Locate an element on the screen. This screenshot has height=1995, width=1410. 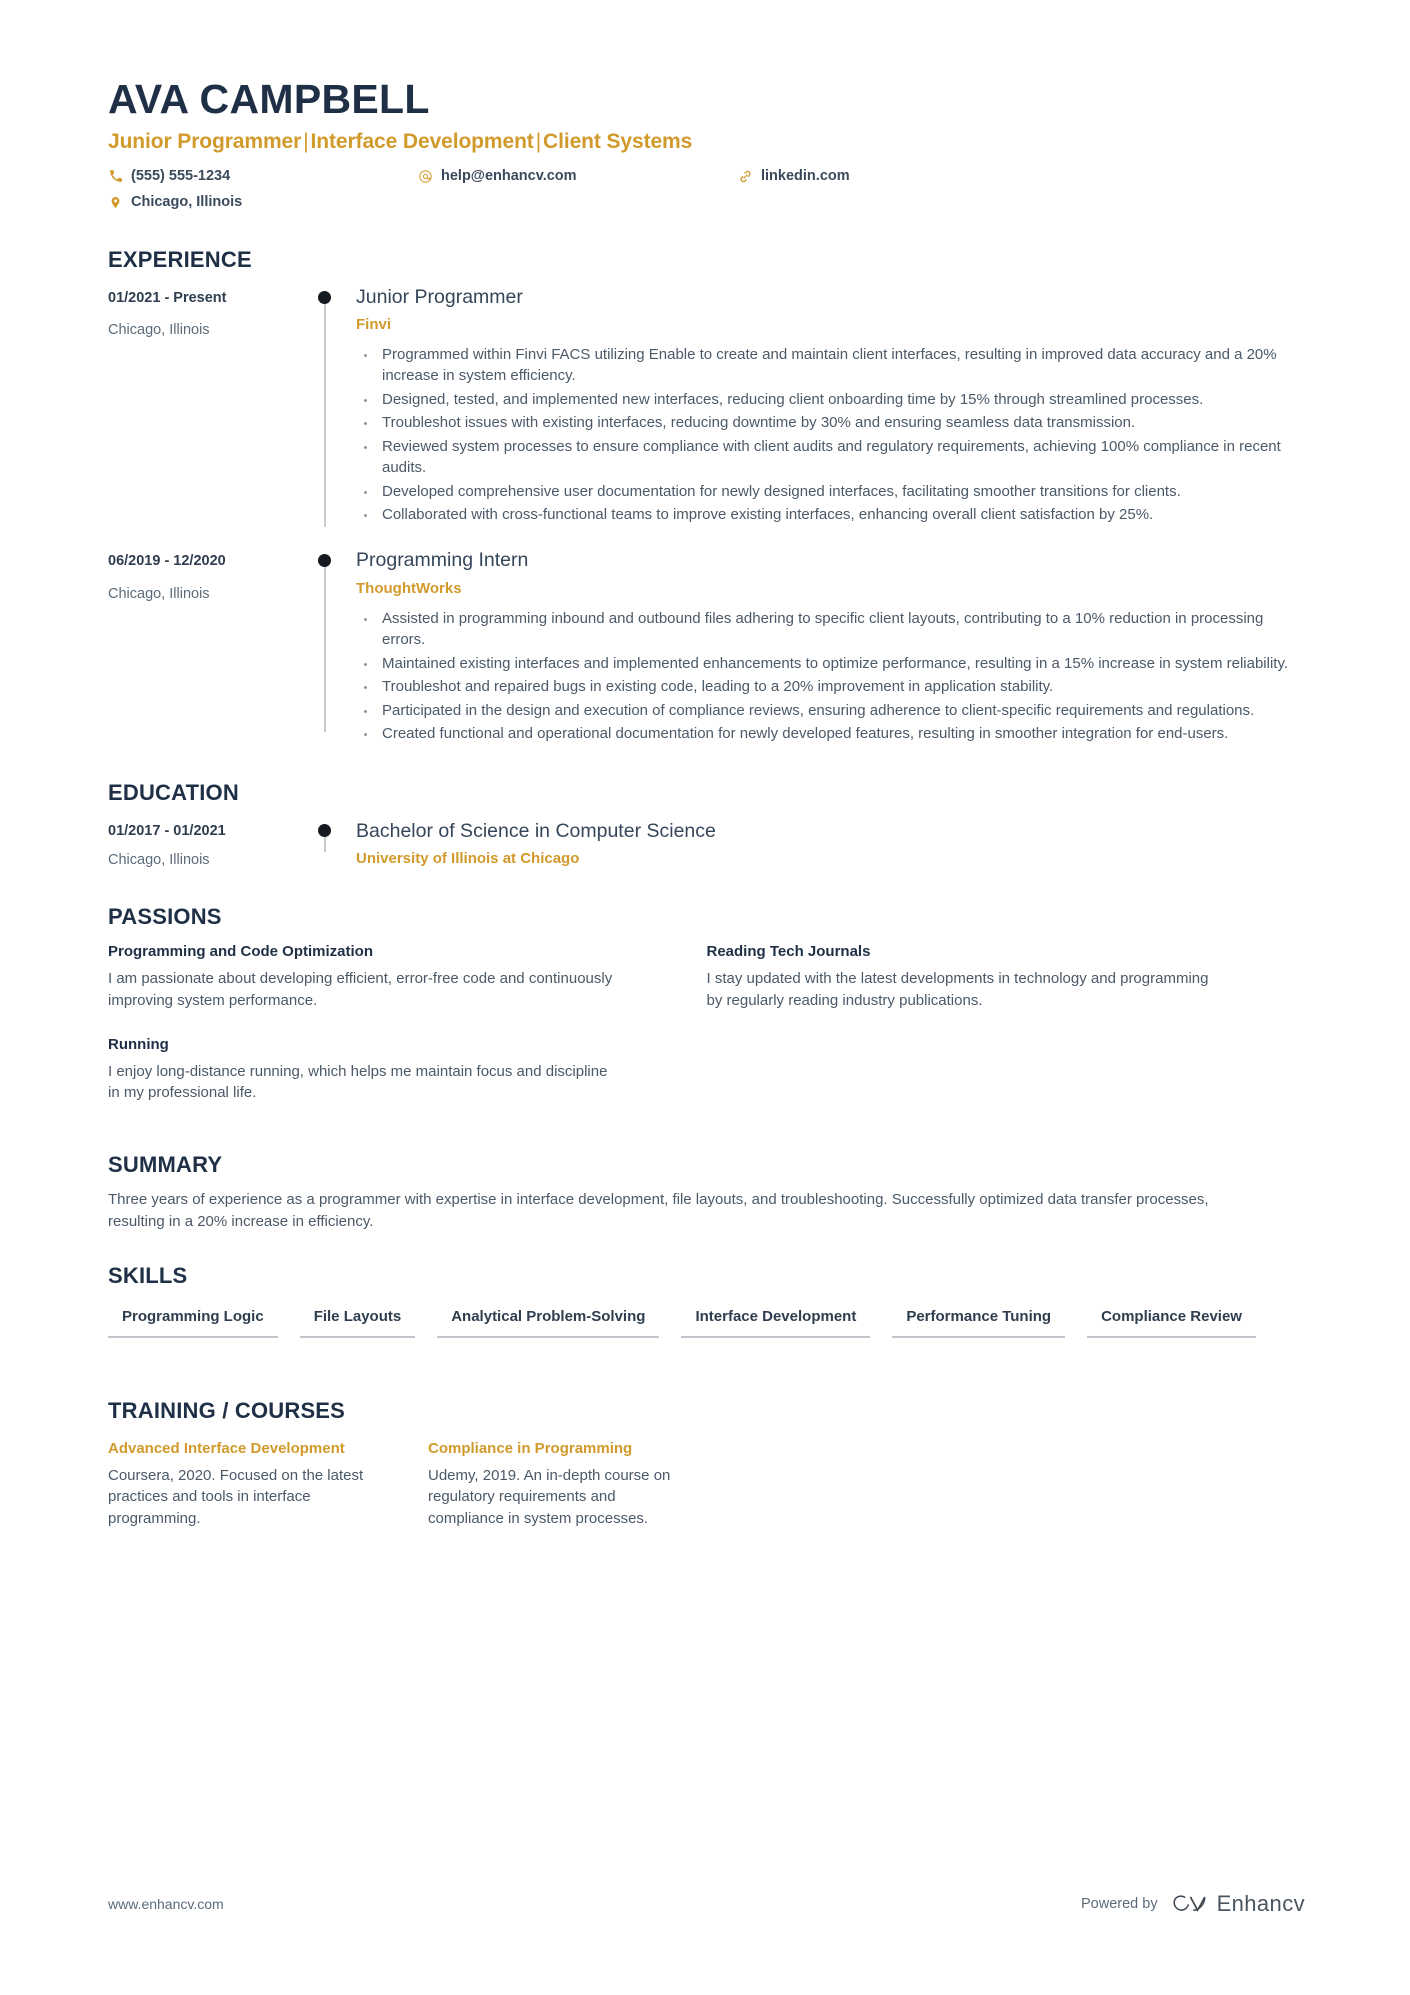
section-title-skills: SKILLS is located at coordinates (148, 1275).